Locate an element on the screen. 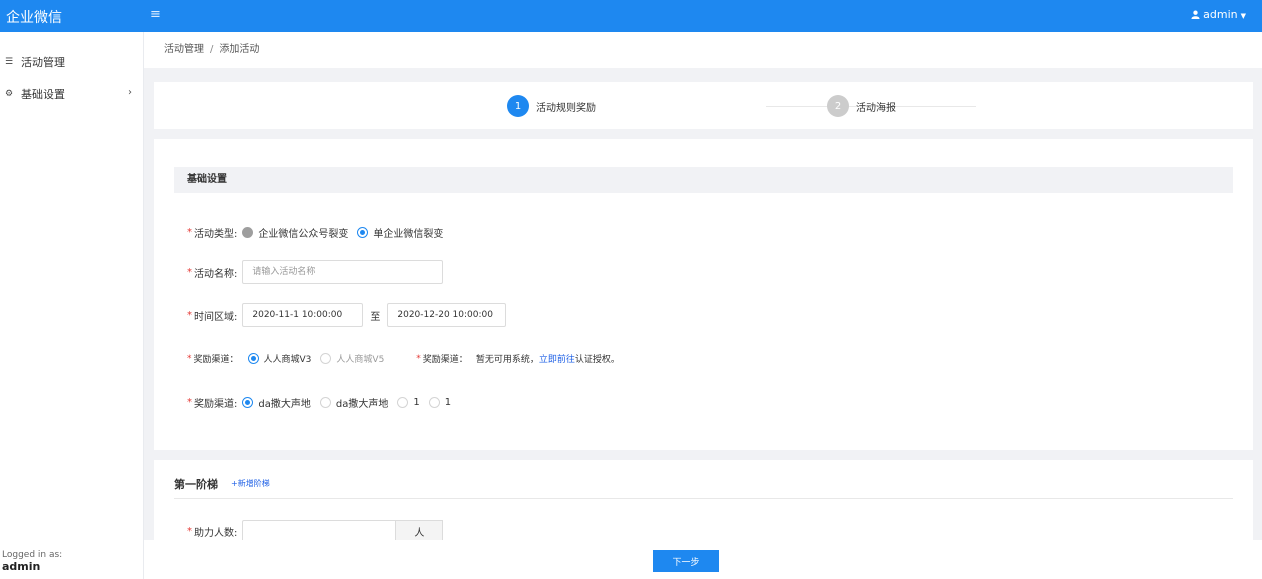 This screenshot has height=579, width=1262. helpers-count-input is located at coordinates (319, 531).